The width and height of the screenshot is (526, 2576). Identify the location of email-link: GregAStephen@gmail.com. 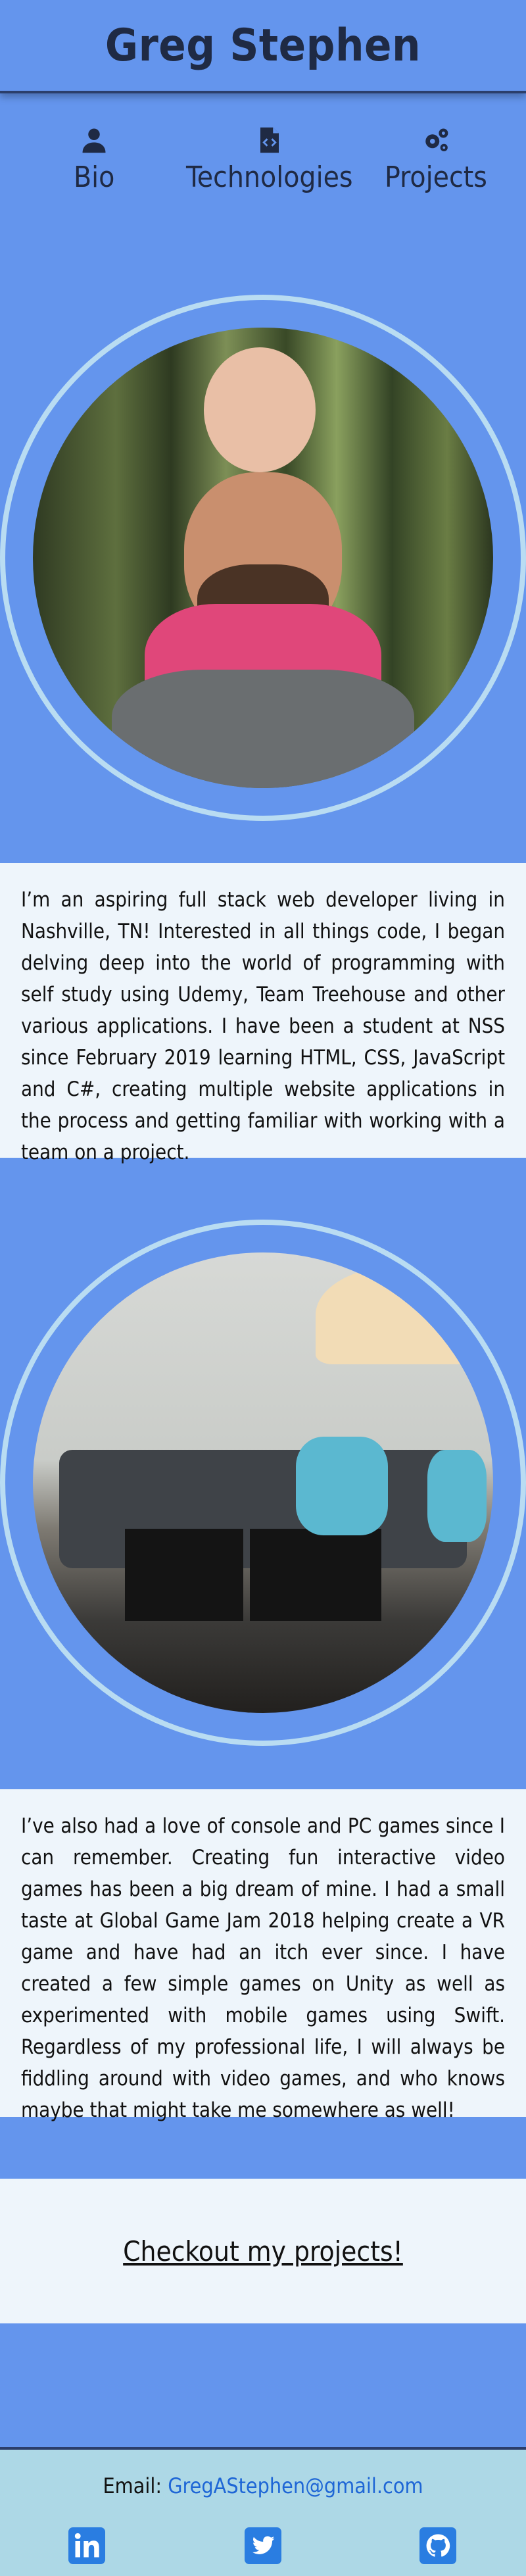
(295, 2485).